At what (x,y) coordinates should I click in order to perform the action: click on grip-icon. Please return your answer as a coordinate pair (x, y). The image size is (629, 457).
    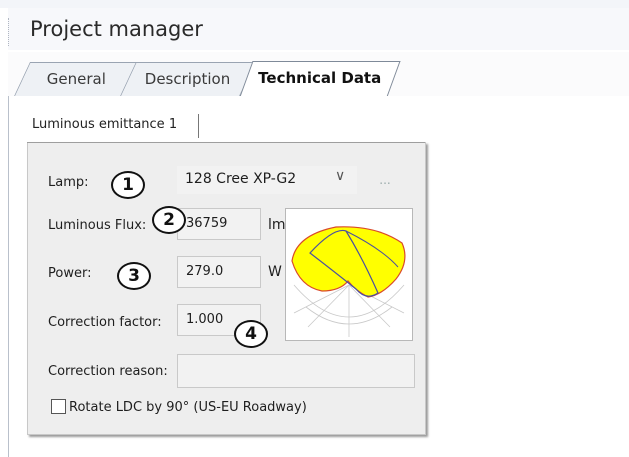
    Looking at the image, I should click on (10, 32).